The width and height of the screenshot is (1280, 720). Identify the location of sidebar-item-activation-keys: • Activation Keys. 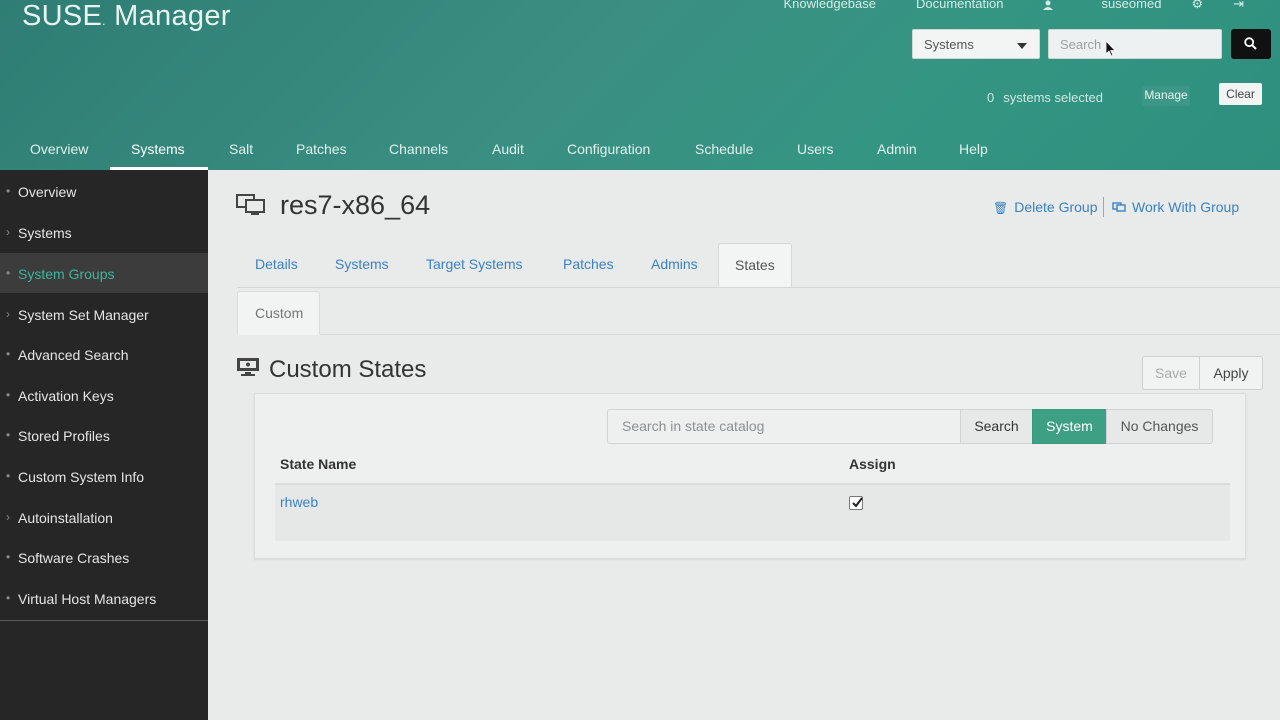
(104, 395).